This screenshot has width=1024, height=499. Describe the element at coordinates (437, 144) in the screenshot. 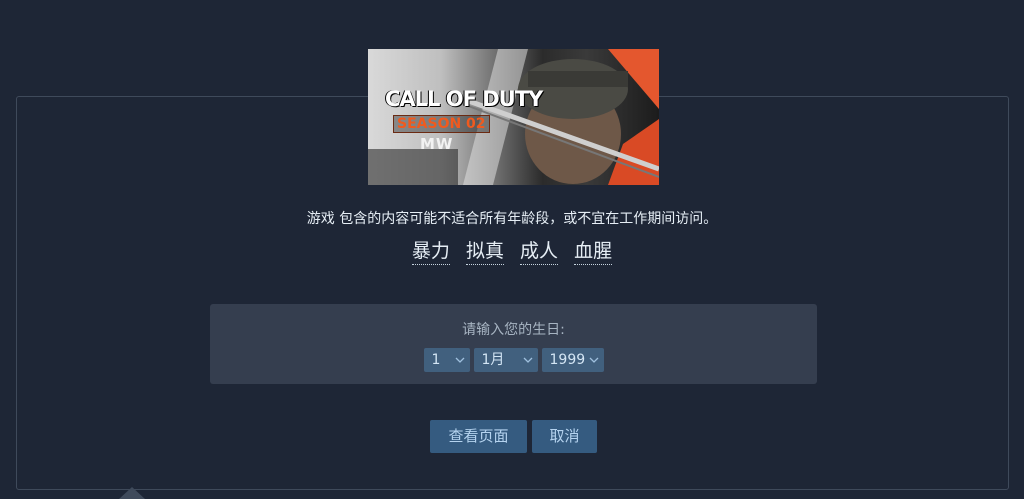

I see `banner-mw-logo: MW` at that location.